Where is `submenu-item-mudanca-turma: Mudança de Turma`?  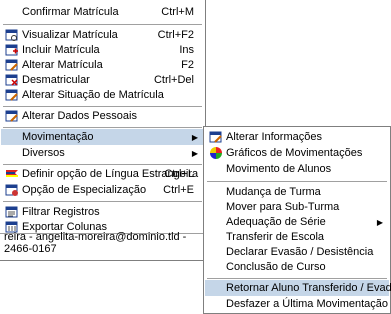
submenu-item-mudanca-turma: Mudança de Turma is located at coordinates (297, 192).